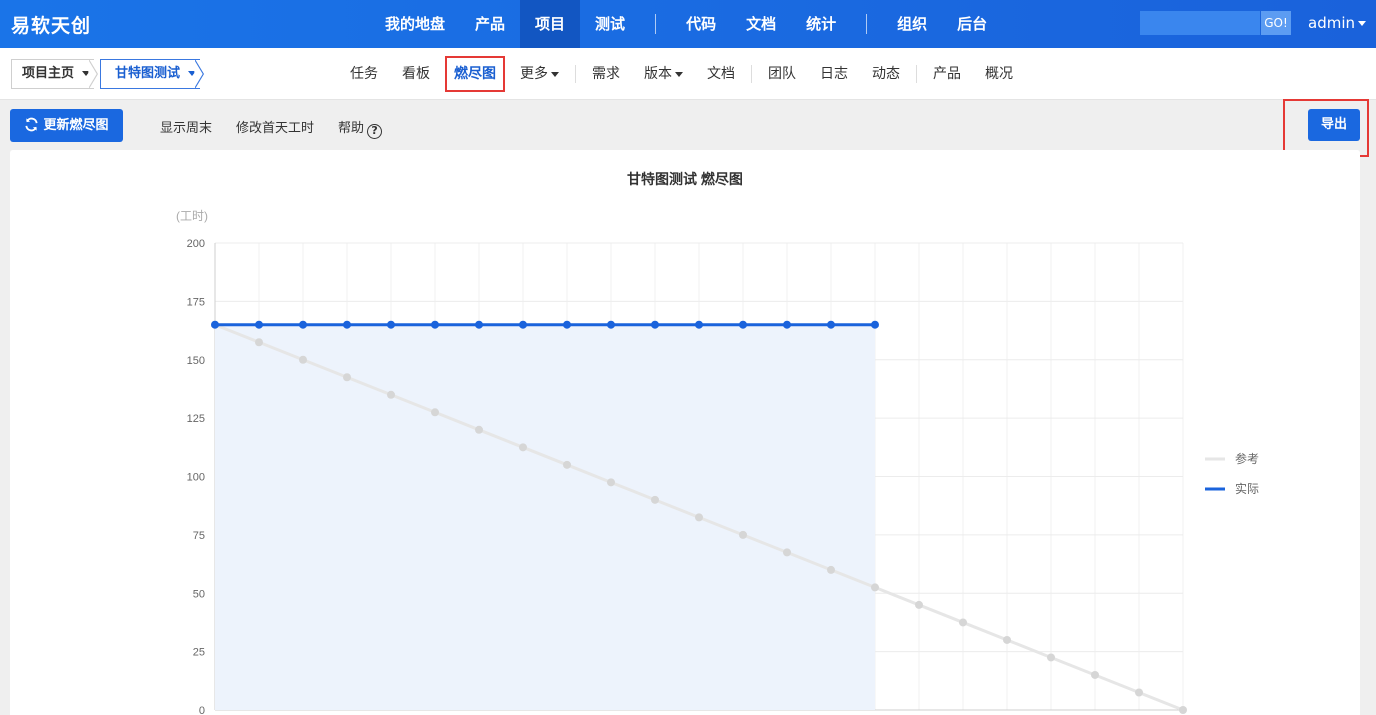 The width and height of the screenshot is (1376, 715). Describe the element at coordinates (761, 24) in the screenshot. I see `nav-item-doc: 文档` at that location.